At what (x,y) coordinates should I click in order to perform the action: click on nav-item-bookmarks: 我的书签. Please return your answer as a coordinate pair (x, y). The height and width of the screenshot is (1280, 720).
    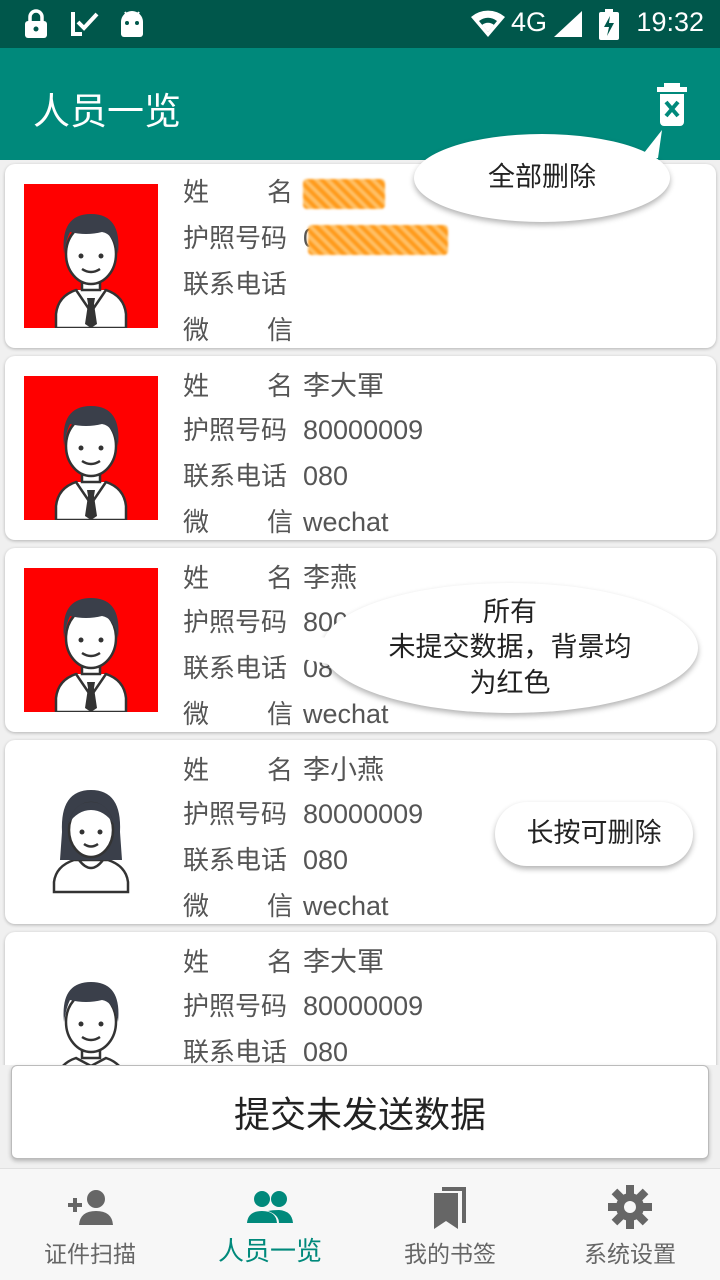
    Looking at the image, I should click on (450, 1224).